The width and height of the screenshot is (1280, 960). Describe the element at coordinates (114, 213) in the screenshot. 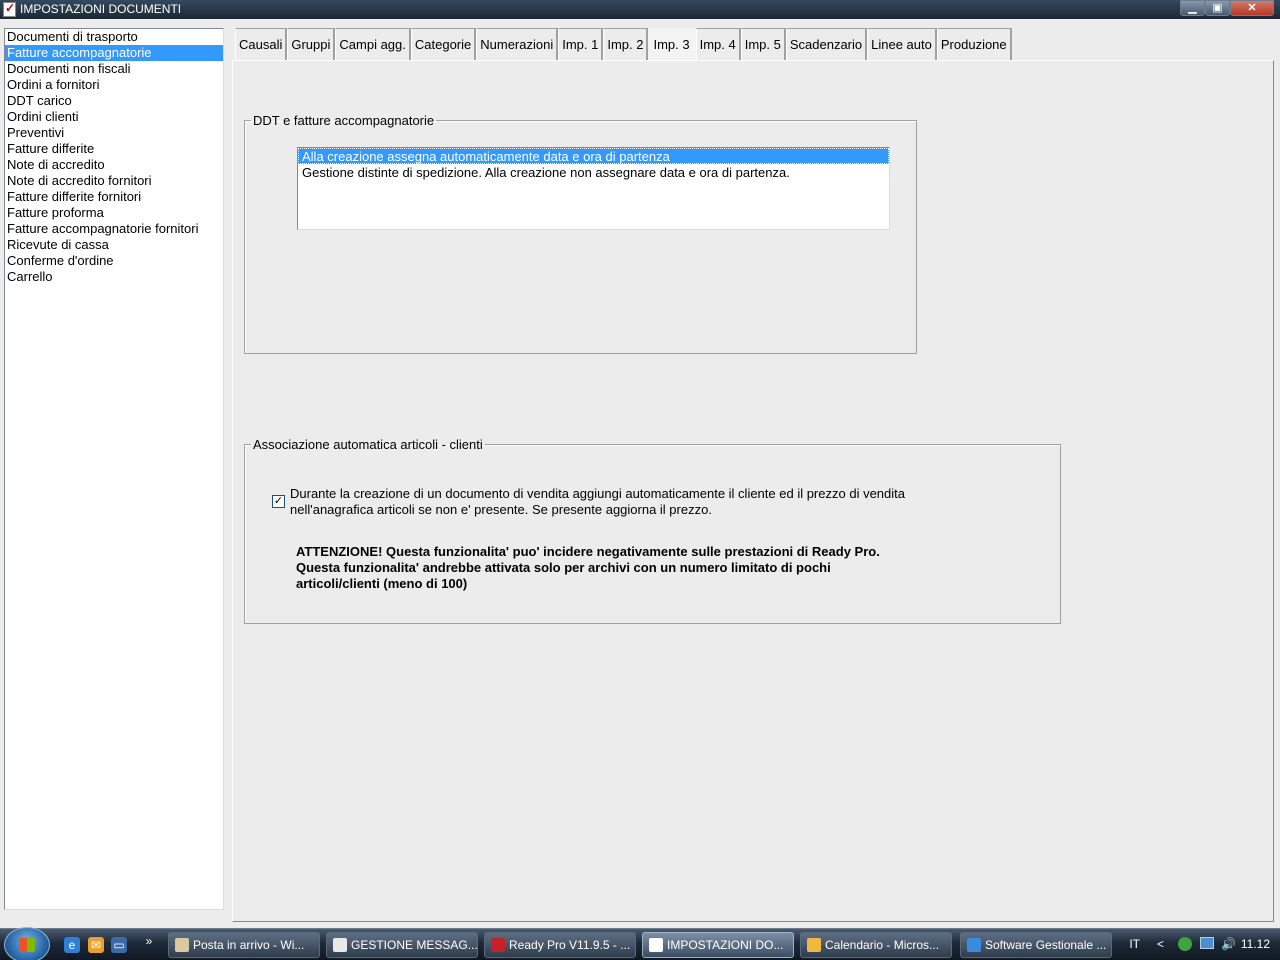

I see `doc-list-item: Fatture proforma` at that location.